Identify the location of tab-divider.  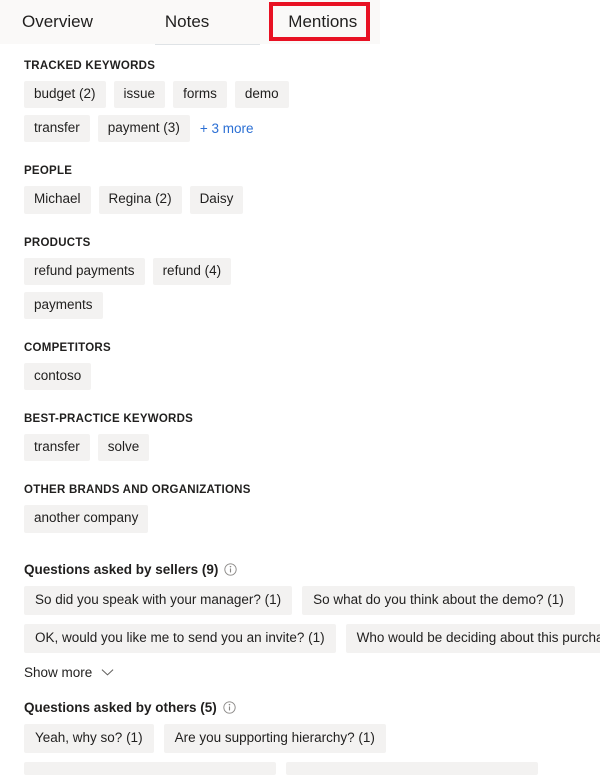
(207, 44).